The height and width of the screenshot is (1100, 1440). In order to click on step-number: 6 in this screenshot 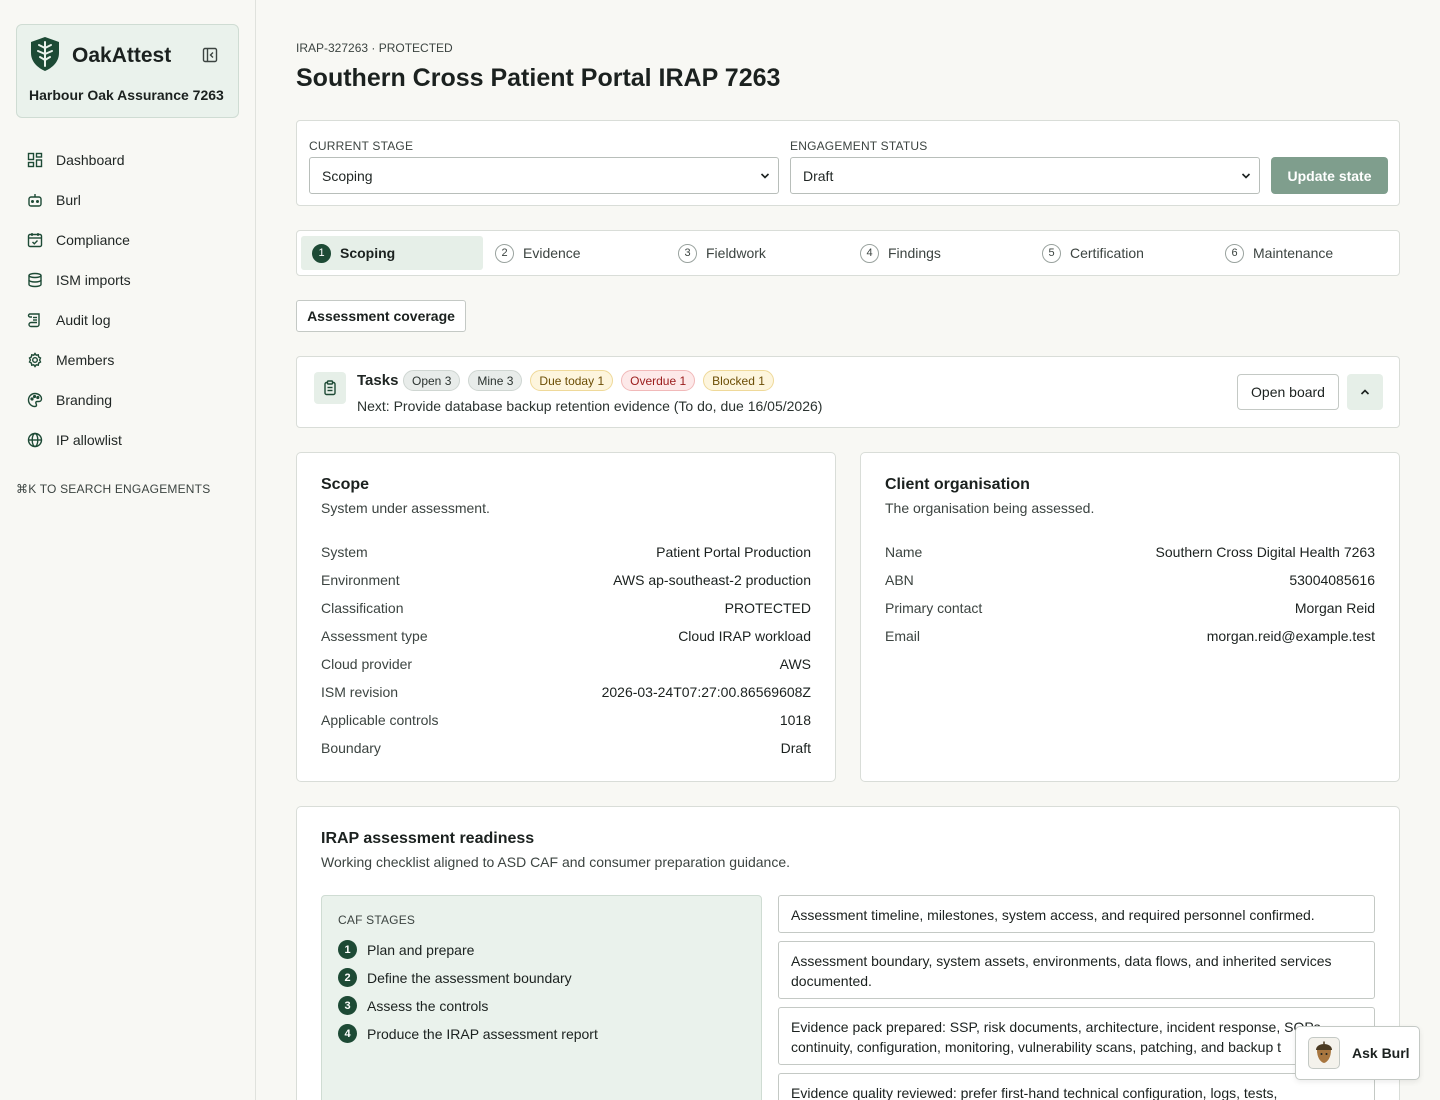, I will do `click(1234, 253)`.